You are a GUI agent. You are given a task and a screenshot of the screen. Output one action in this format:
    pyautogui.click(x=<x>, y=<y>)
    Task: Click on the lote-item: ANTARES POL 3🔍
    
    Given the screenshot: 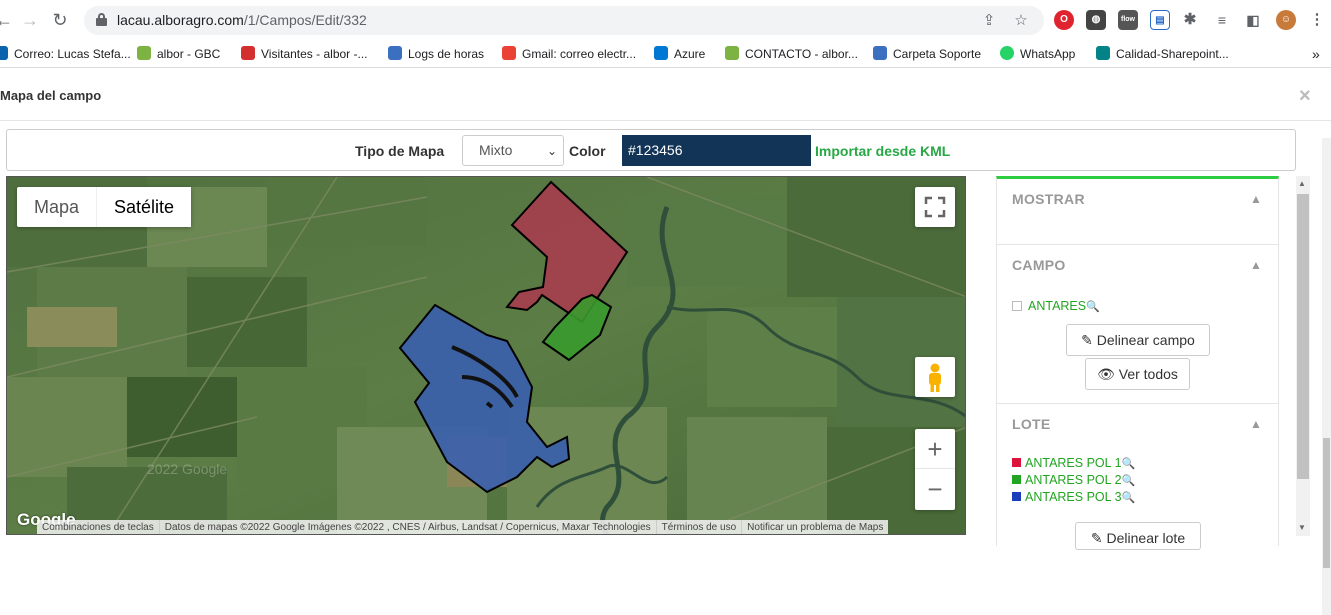 What is the action you would take?
    pyautogui.click(x=1073, y=497)
    